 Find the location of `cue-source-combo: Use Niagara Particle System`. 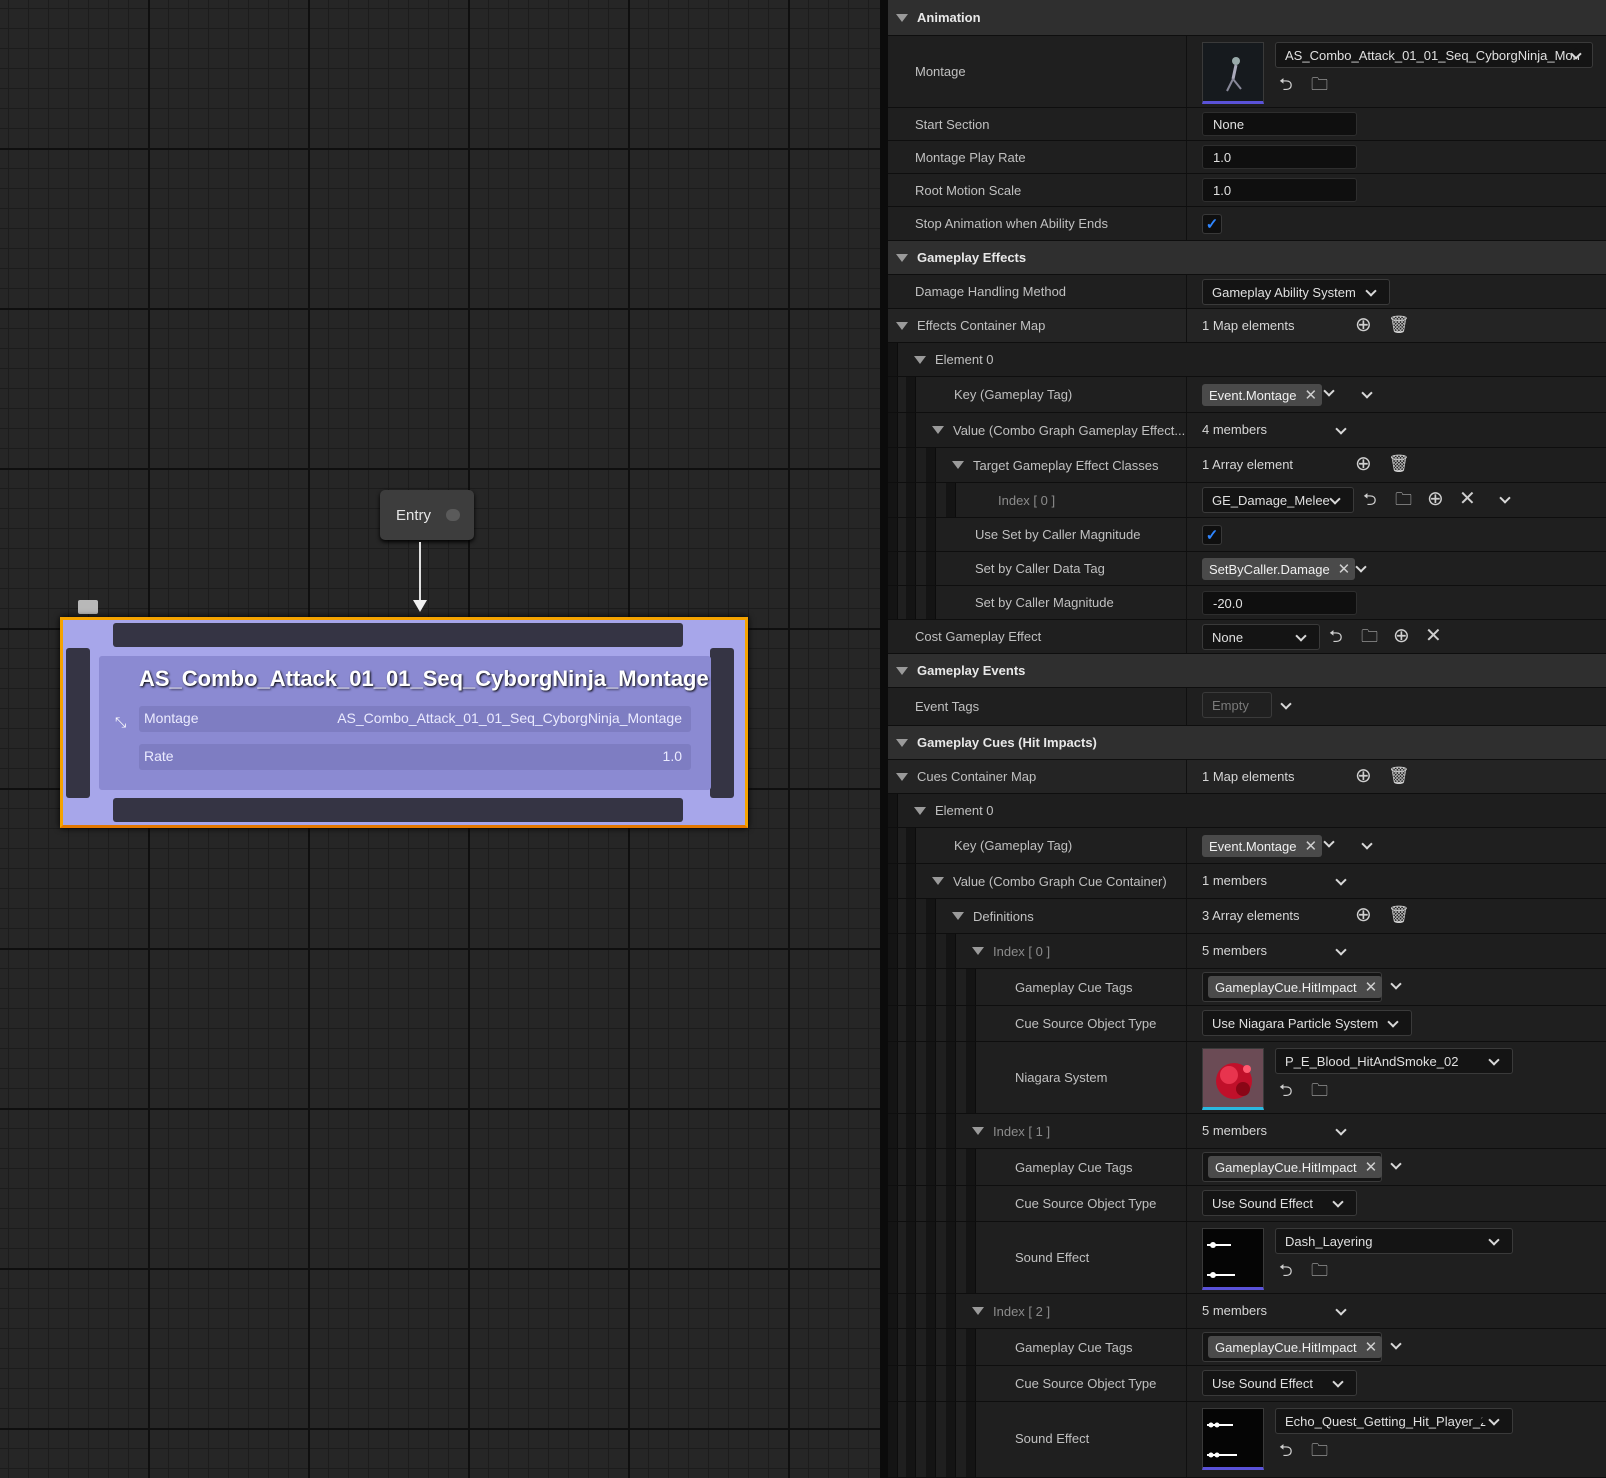

cue-source-combo: Use Niagara Particle System is located at coordinates (1307, 1023).